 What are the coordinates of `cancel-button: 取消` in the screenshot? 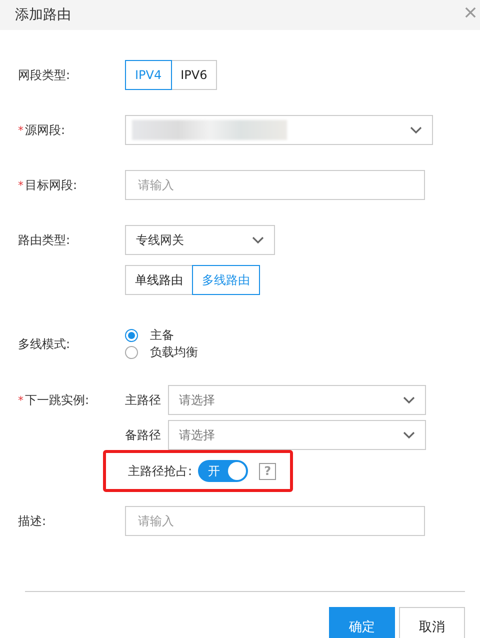 It's located at (432, 622).